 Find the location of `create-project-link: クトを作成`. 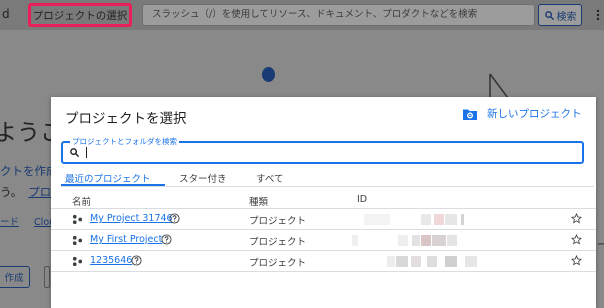

create-project-link: クトを作成 is located at coordinates (29, 171).